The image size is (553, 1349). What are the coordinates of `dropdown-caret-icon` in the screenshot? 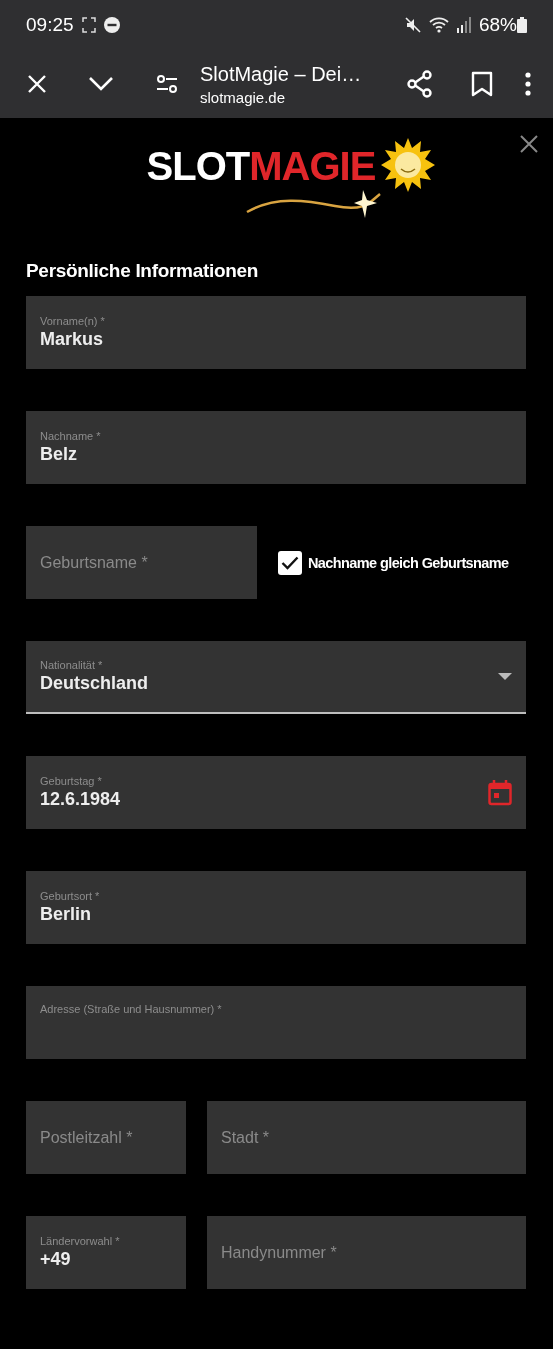 It's located at (505, 676).